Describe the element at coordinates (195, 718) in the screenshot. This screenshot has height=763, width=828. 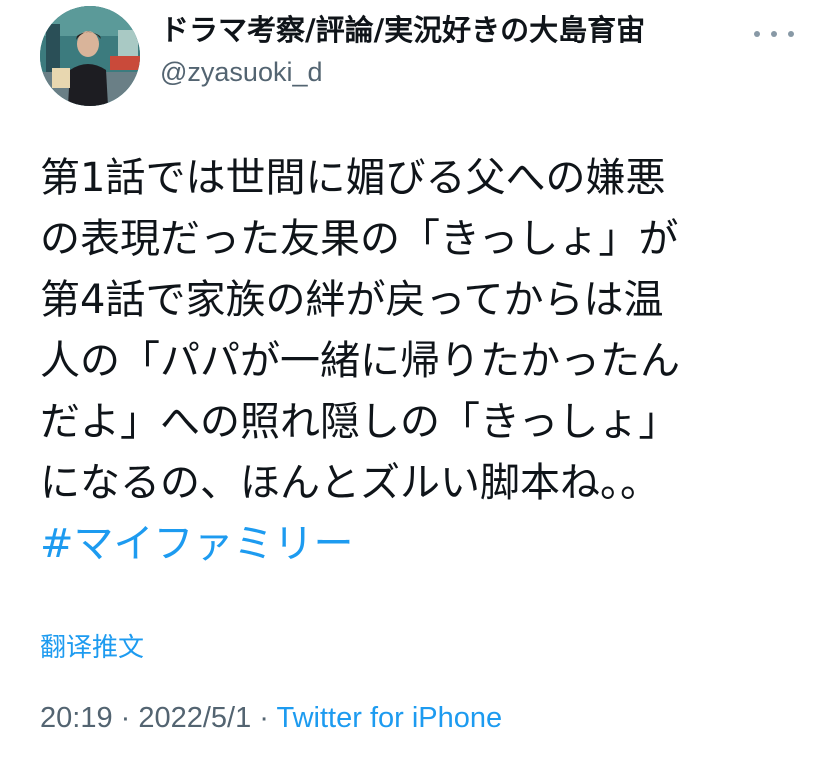
I see `tweet-date: 2022/5/1` at that location.